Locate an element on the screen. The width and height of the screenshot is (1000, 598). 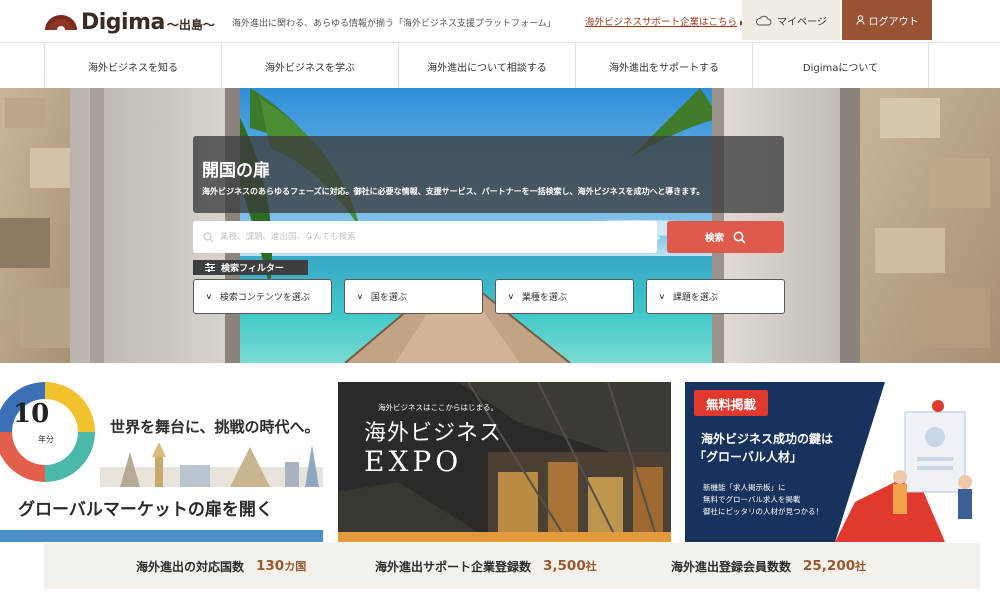
banner3-line: 御社にピッタリの人材が見つかる！ is located at coordinates (763, 511).